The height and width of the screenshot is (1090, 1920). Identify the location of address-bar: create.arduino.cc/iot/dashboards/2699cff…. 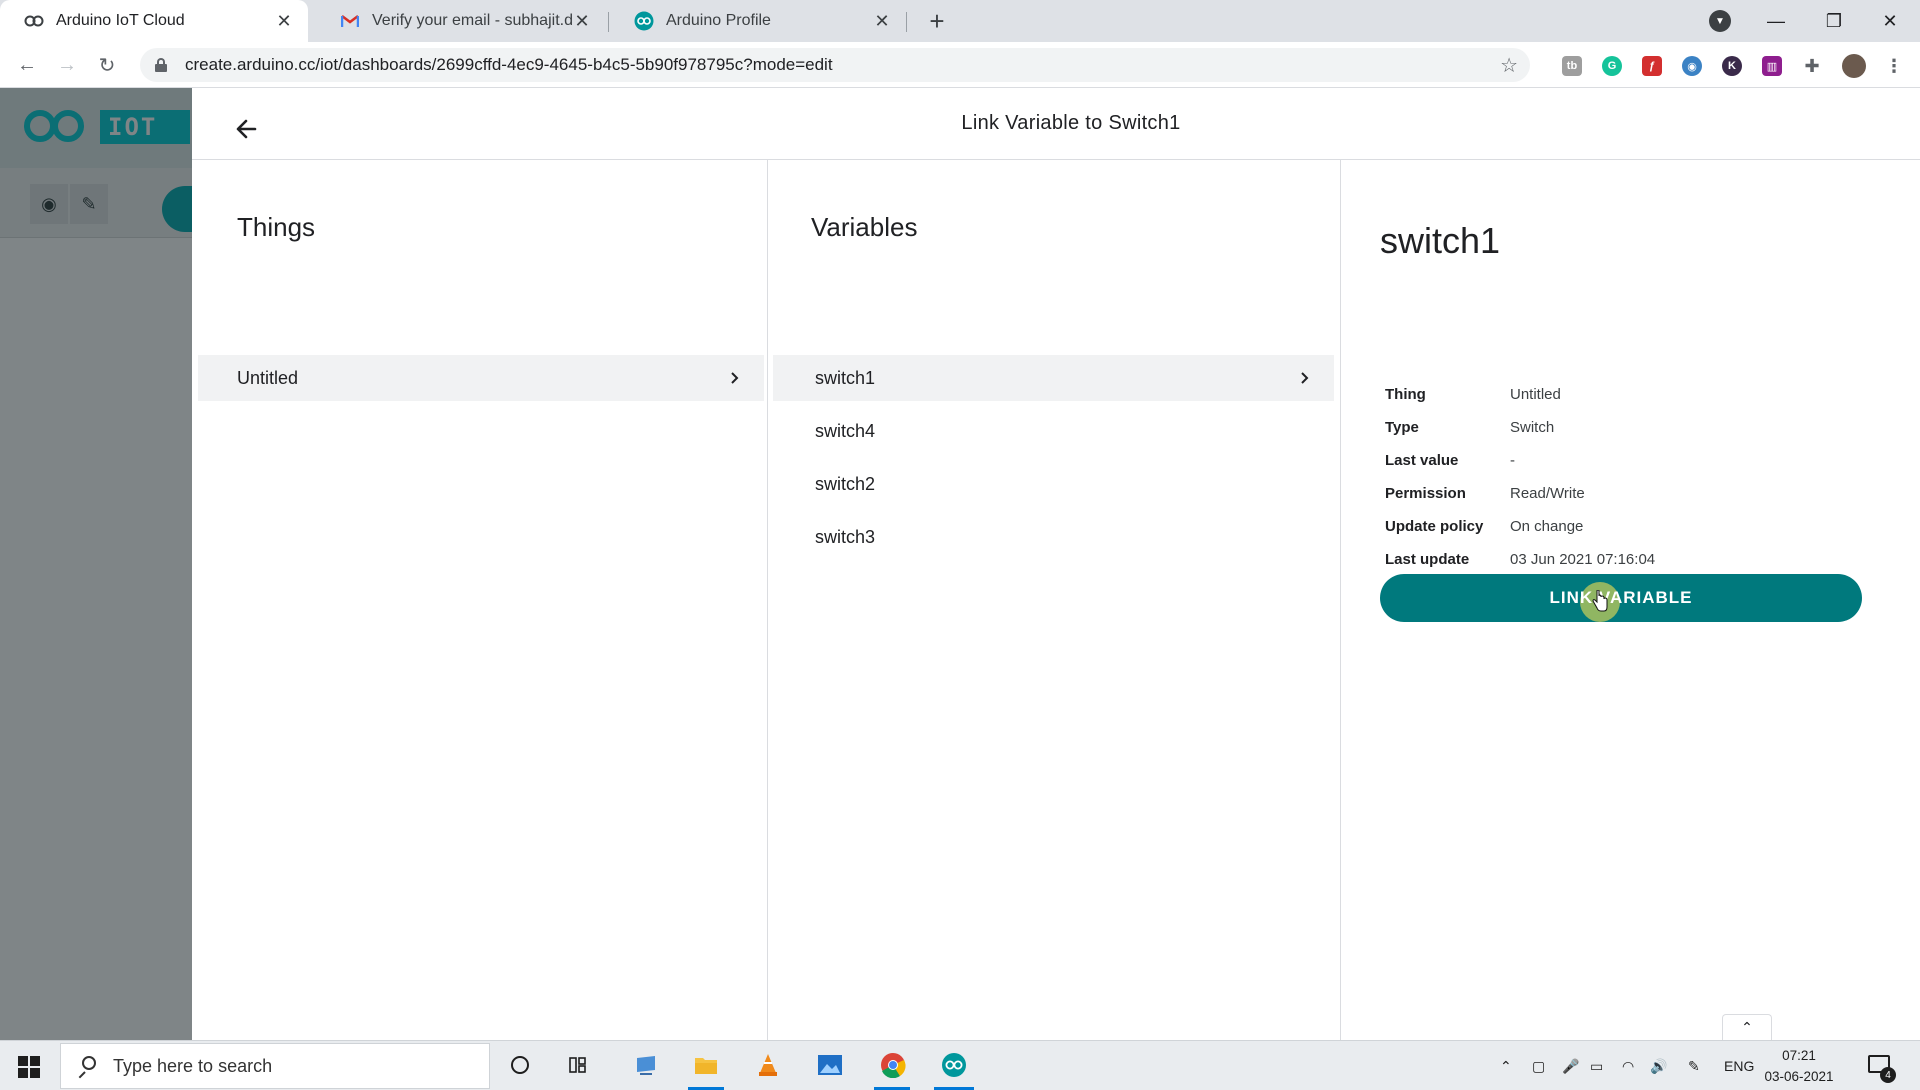
(835, 65).